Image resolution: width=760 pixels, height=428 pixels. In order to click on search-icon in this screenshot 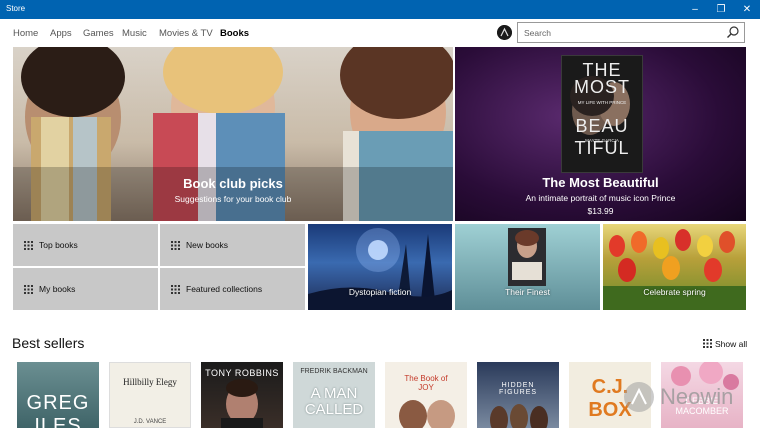, I will do `click(733, 32)`.